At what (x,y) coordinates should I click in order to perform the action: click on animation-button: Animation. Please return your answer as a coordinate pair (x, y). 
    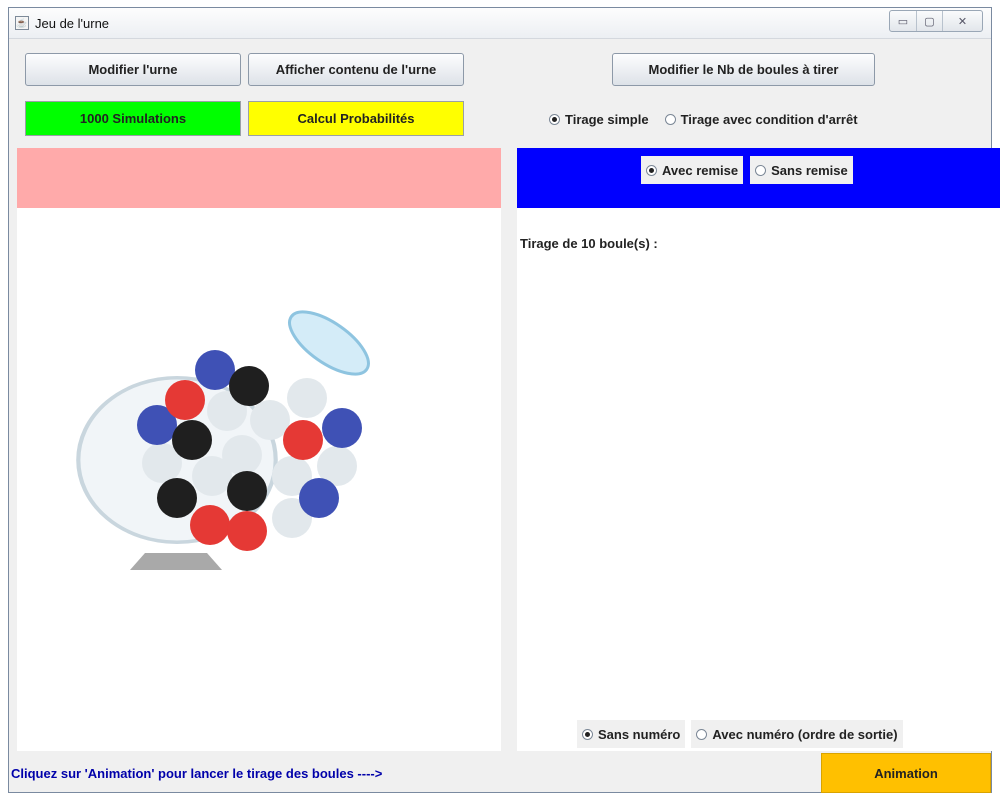
    Looking at the image, I should click on (906, 773).